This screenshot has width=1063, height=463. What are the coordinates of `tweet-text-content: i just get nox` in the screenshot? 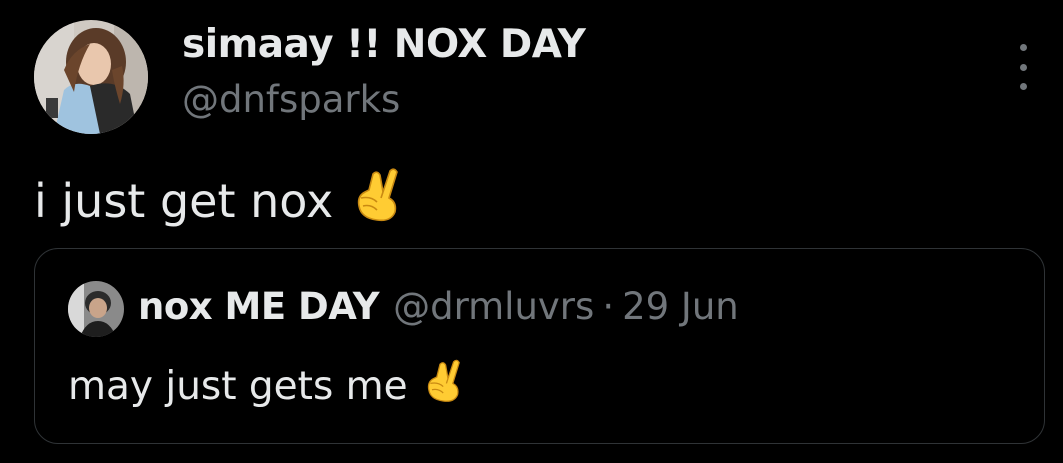 It's located at (184, 200).